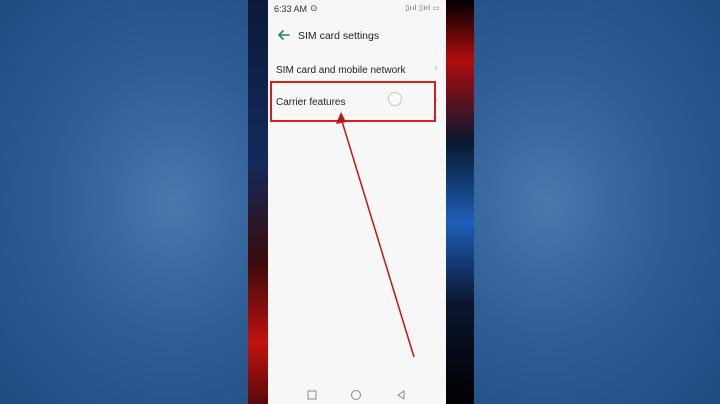 Image resolution: width=720 pixels, height=404 pixels. What do you see at coordinates (357, 9) in the screenshot?
I see `status-bar: 6:33 AM ⊙ ▯ııl ▯ııl ▭` at bounding box center [357, 9].